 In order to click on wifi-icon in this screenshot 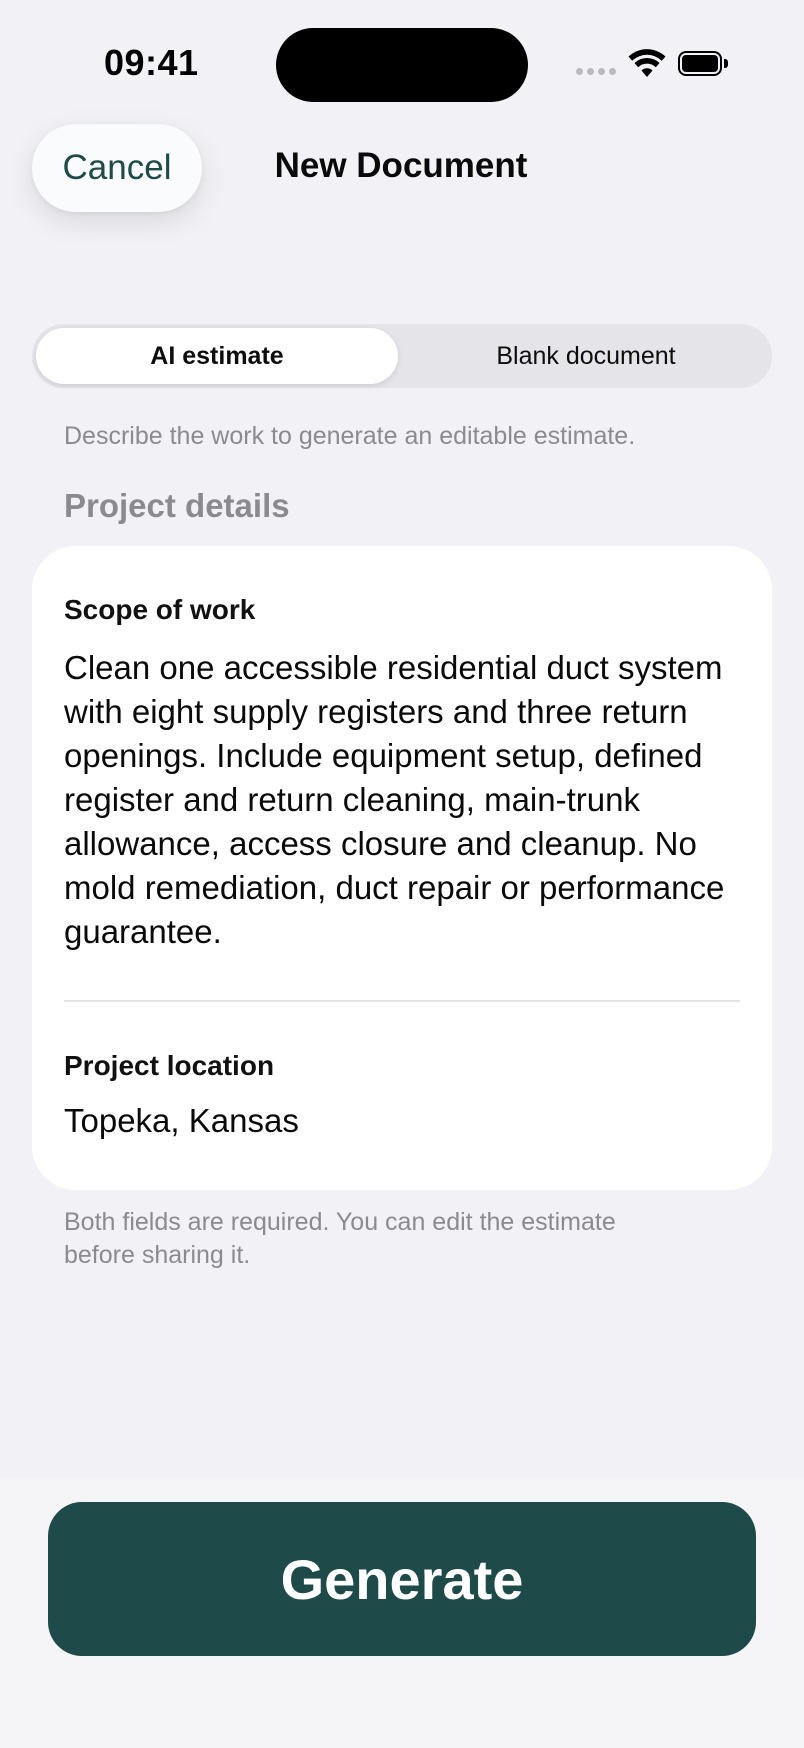, I will do `click(647, 63)`.